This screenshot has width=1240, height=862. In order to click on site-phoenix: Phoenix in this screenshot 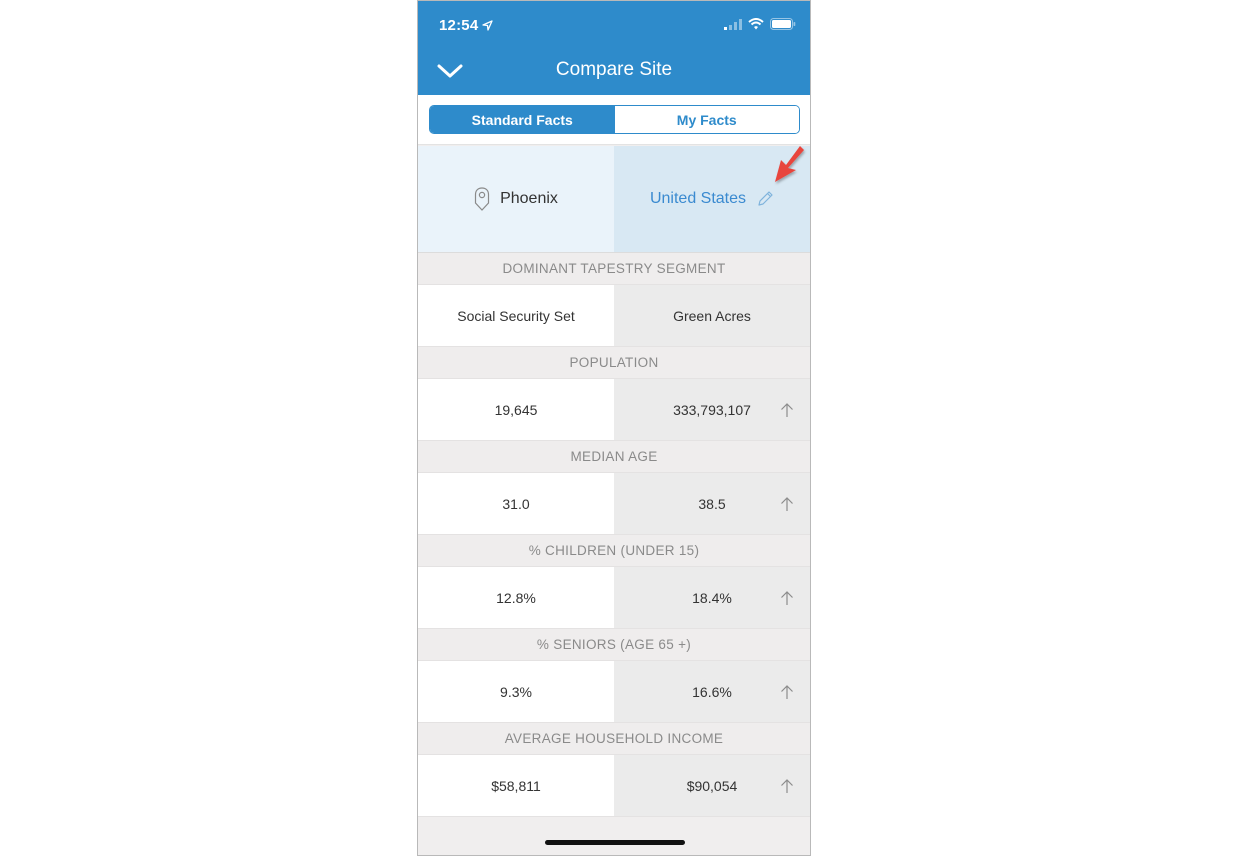, I will do `click(516, 199)`.